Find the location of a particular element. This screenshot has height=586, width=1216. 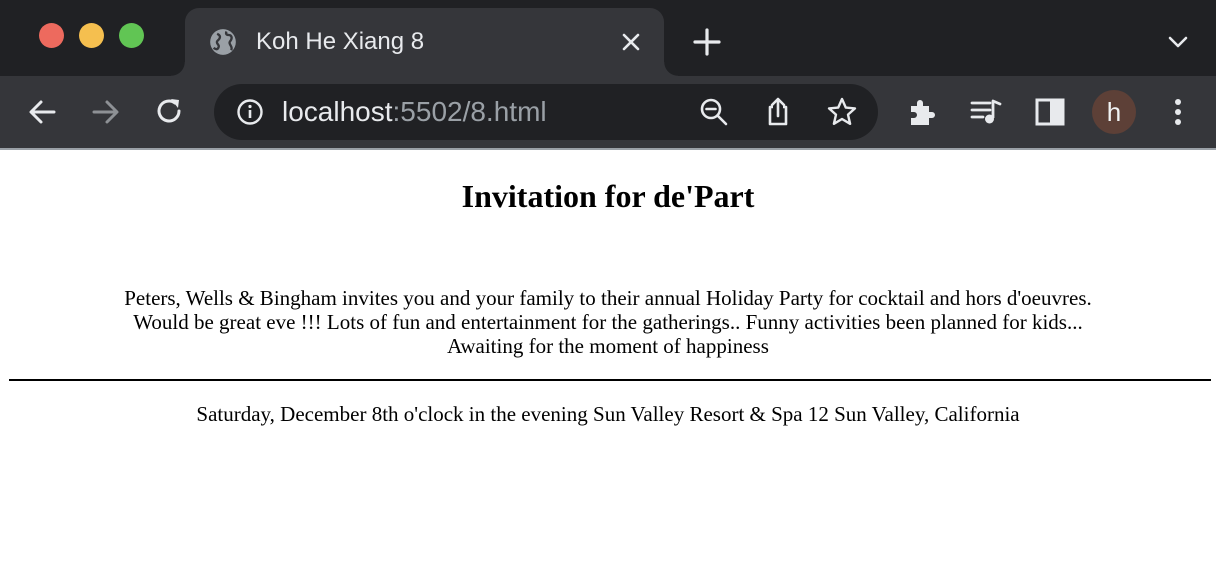

tab-strip: Koh He Xiang 8 is located at coordinates (608, 38).